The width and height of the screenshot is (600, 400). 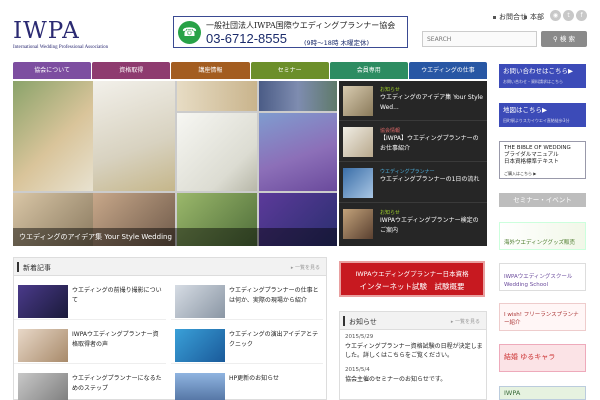 I want to click on rss-icon: ◉, so click(x=555, y=15).